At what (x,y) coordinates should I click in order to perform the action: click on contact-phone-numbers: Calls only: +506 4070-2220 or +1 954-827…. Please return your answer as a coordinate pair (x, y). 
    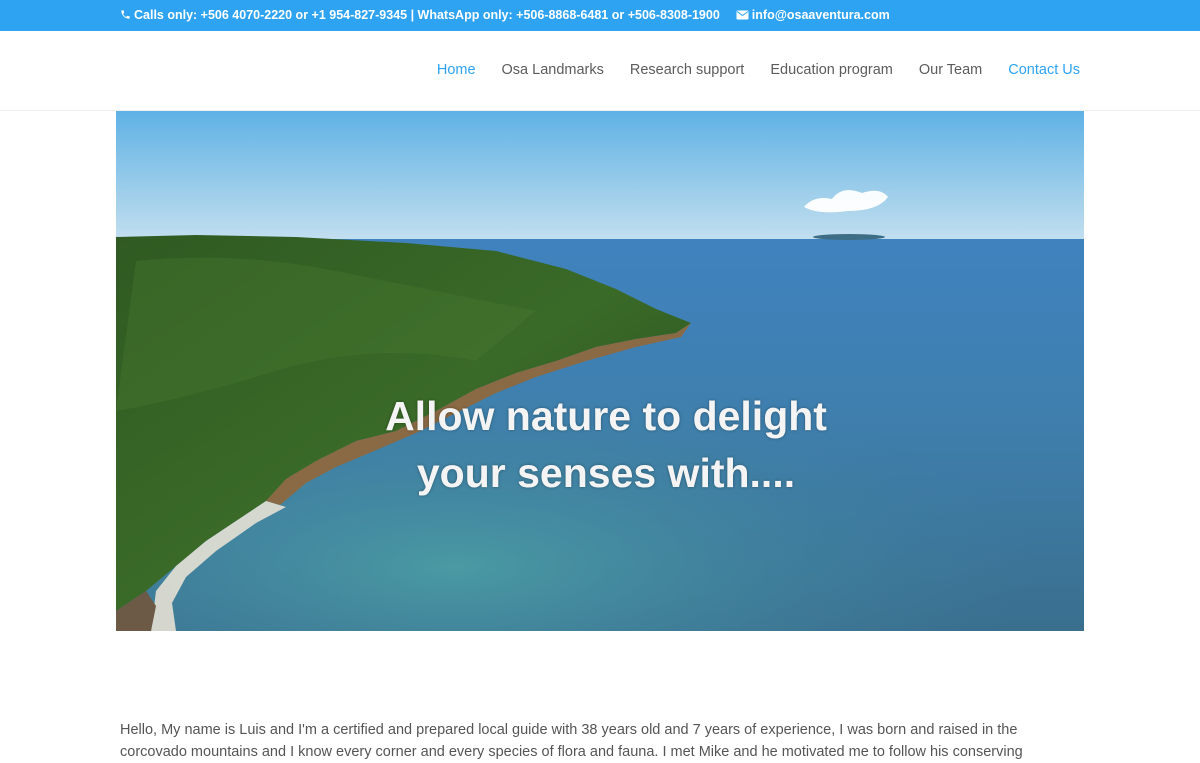
    Looking at the image, I should click on (427, 15).